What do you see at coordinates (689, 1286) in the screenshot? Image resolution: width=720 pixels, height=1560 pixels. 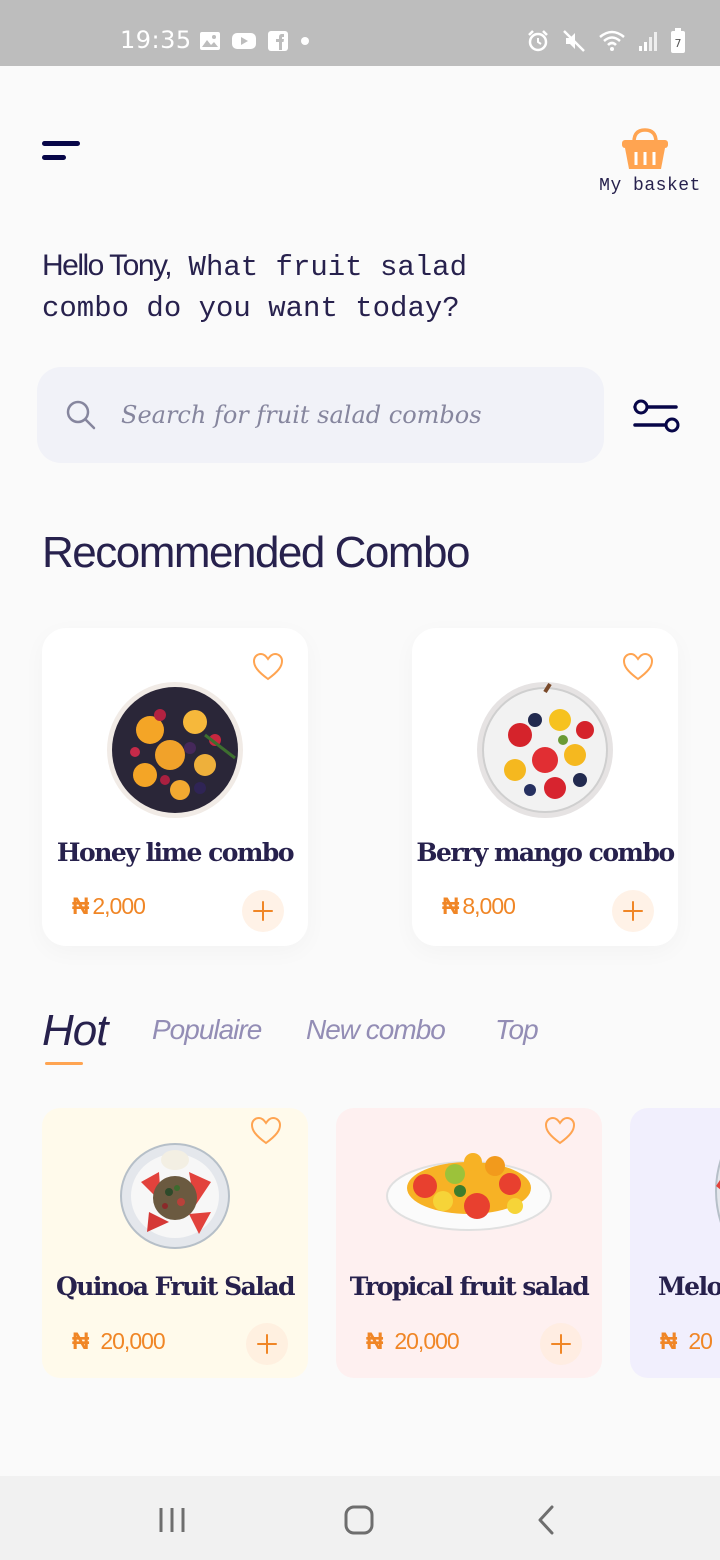 I see `product-name: Melo` at bounding box center [689, 1286].